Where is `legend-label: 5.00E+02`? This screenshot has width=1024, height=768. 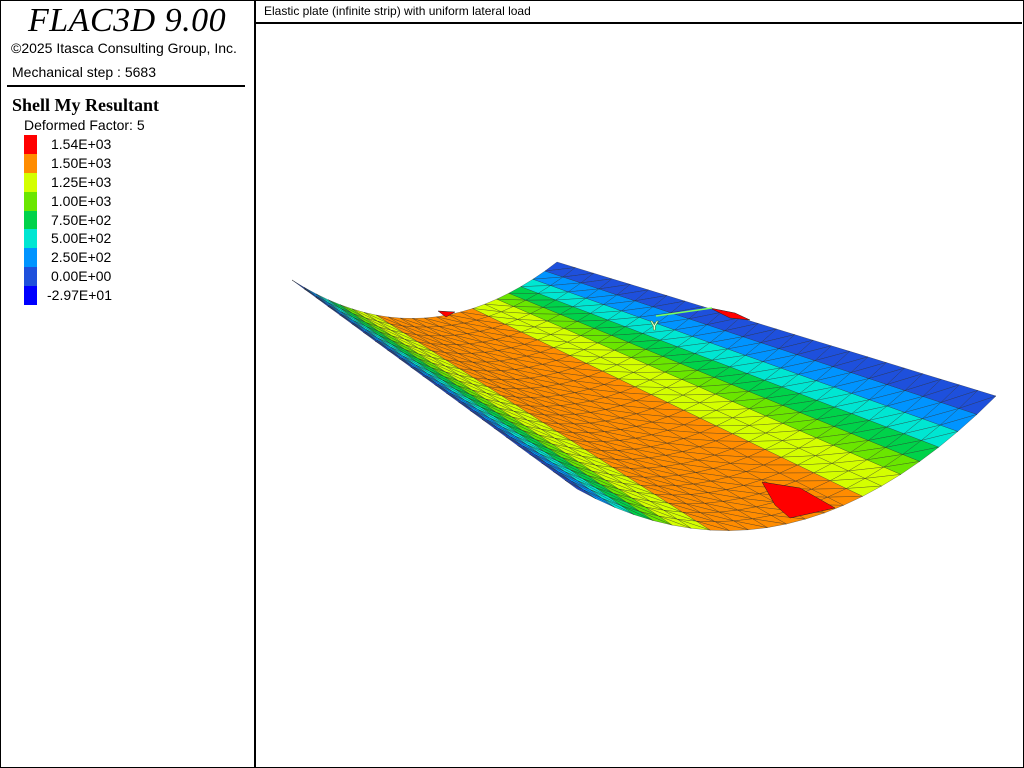
legend-label: 5.00E+02 is located at coordinates (81, 238).